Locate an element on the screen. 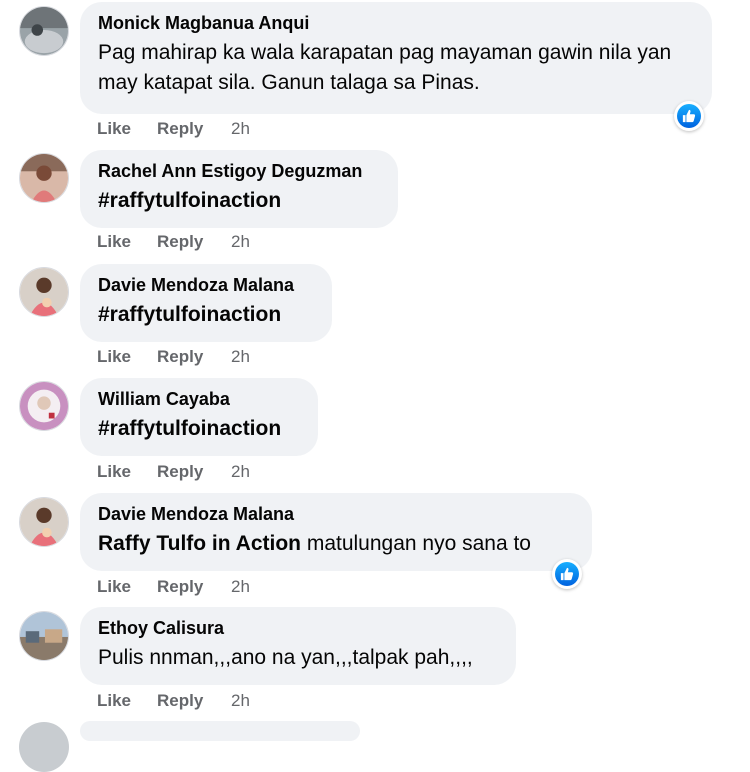 The image size is (750, 772). next-comment-peek is located at coordinates (220, 731).